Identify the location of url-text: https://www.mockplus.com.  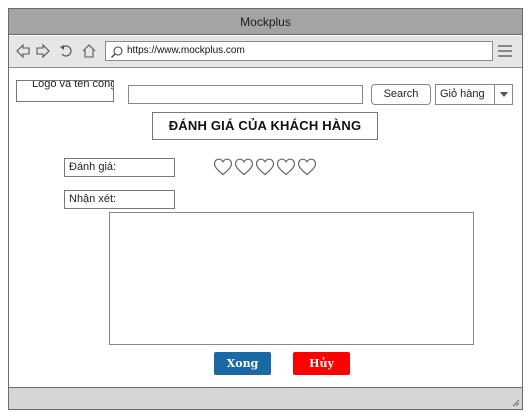
(186, 50).